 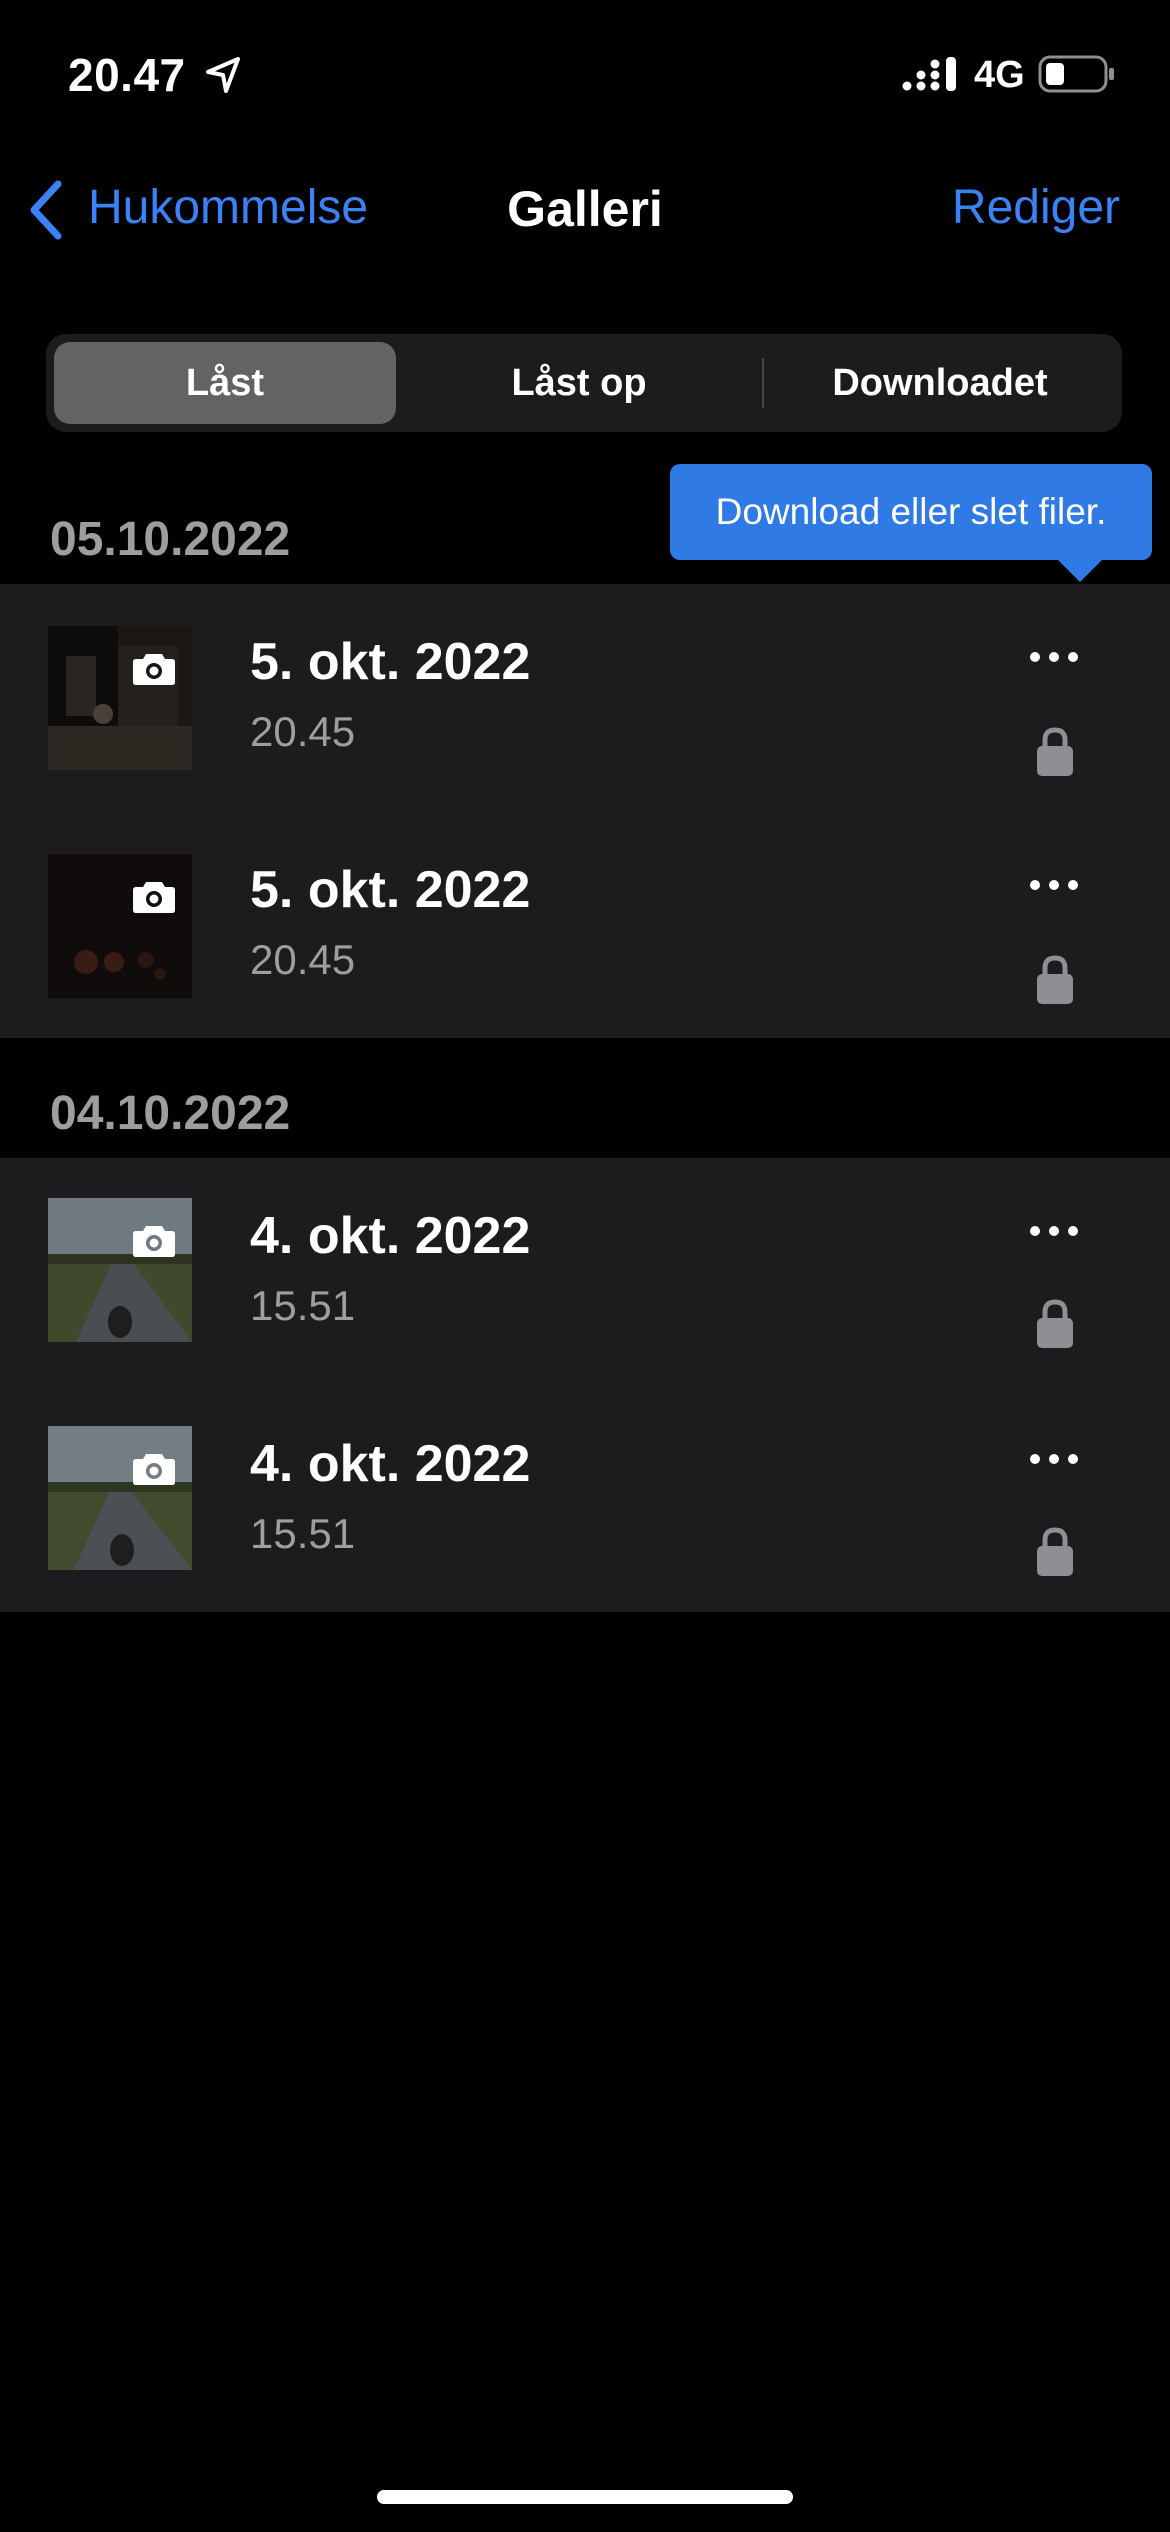 What do you see at coordinates (1036, 207) in the screenshot?
I see `edit-button: Rediger` at bounding box center [1036, 207].